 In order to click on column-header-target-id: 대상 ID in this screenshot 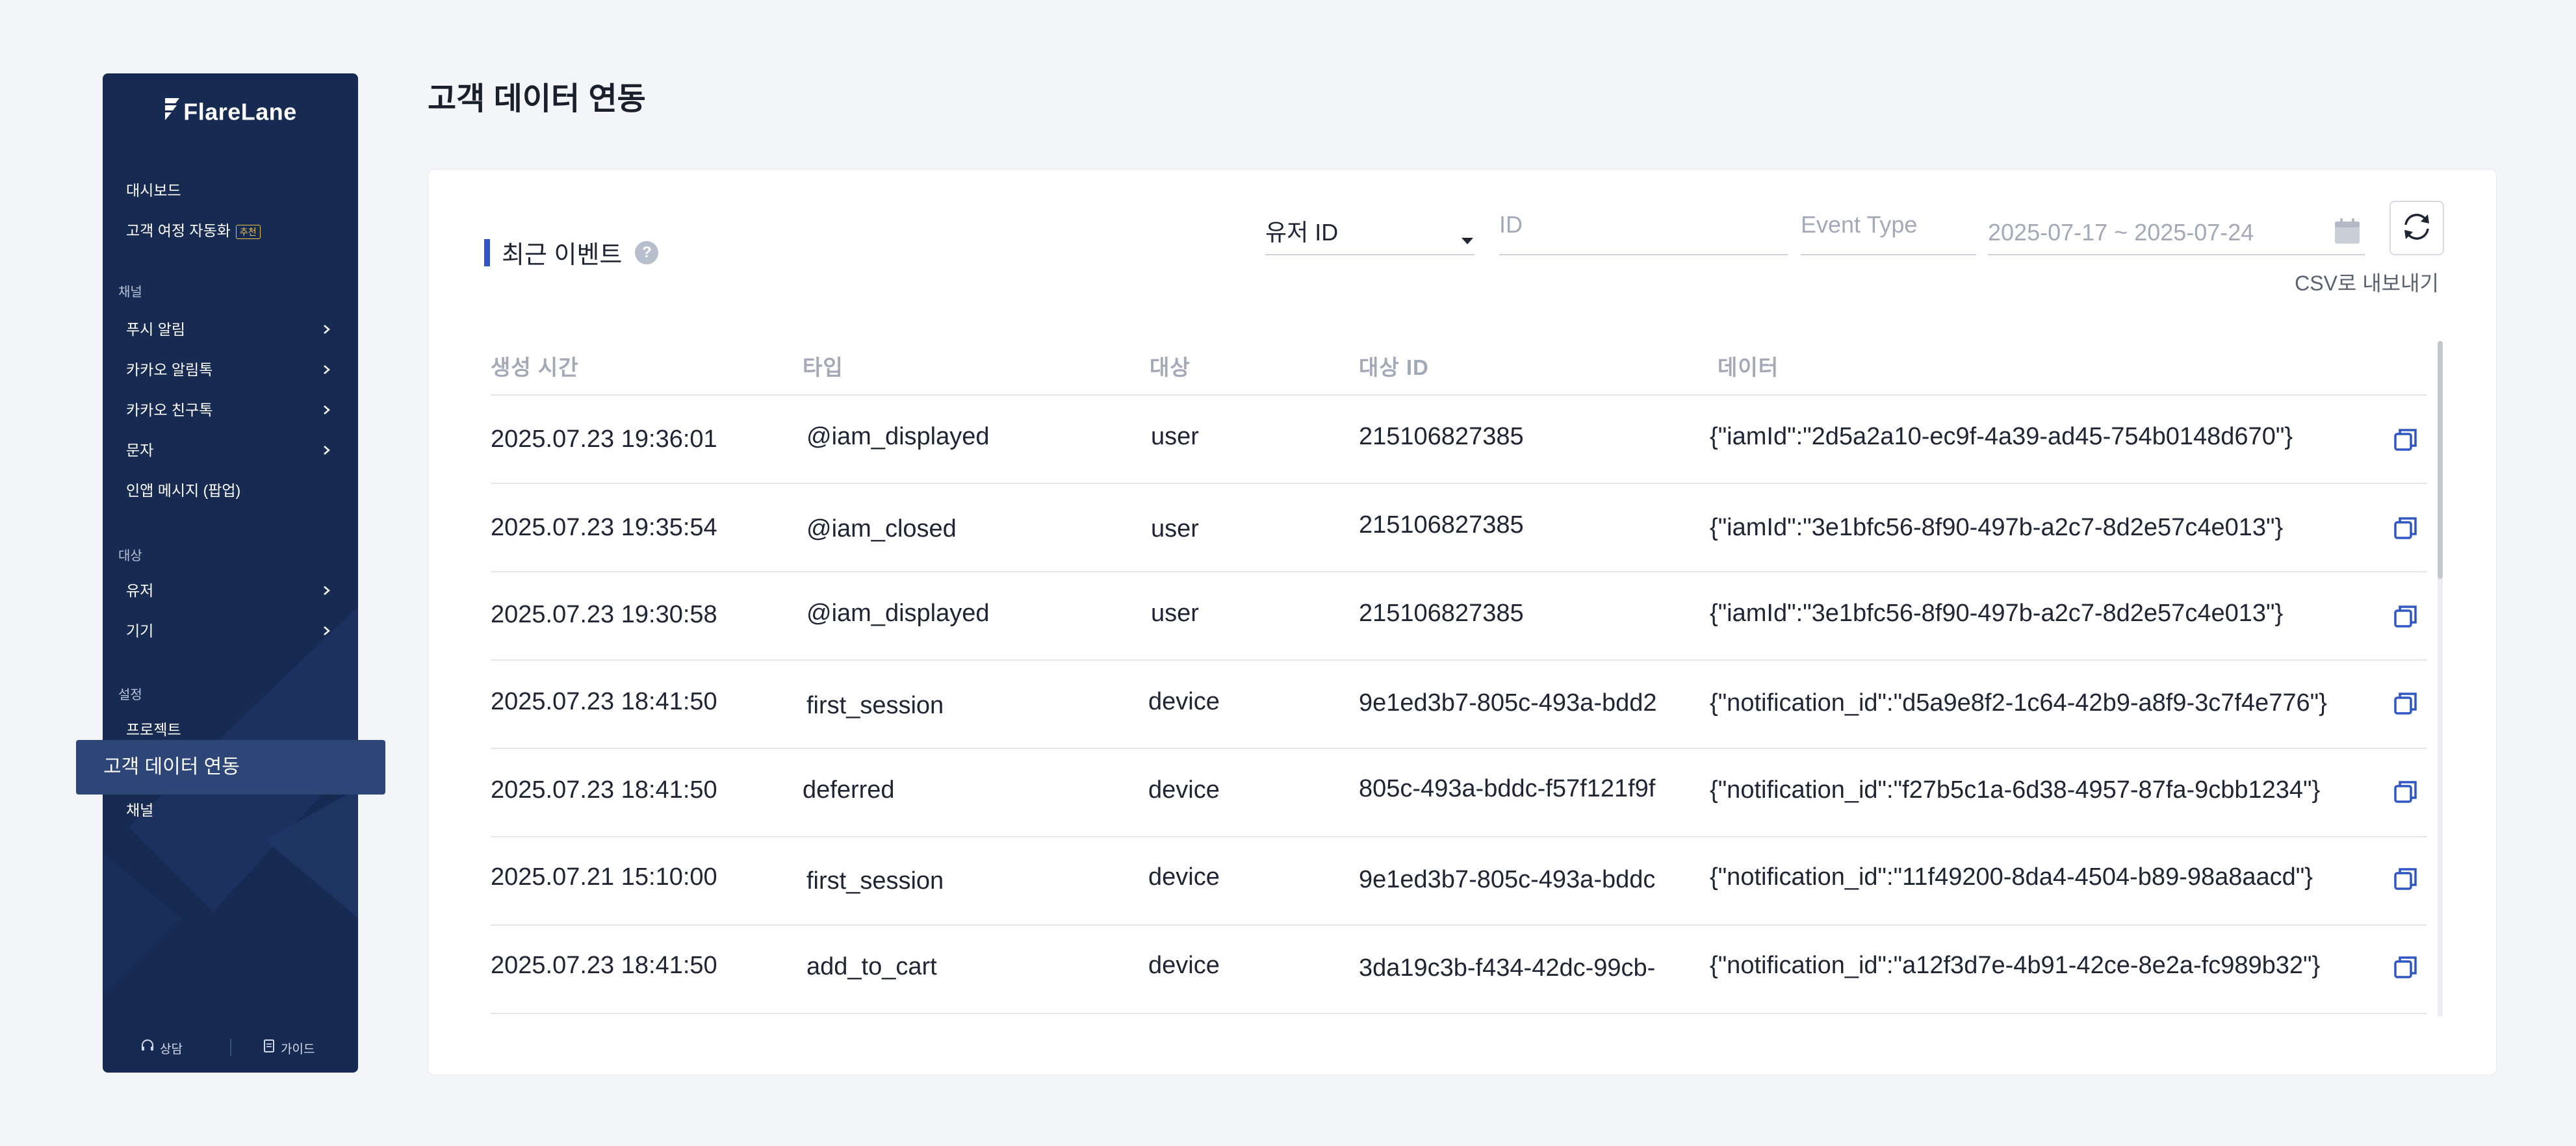, I will do `click(1394, 365)`.